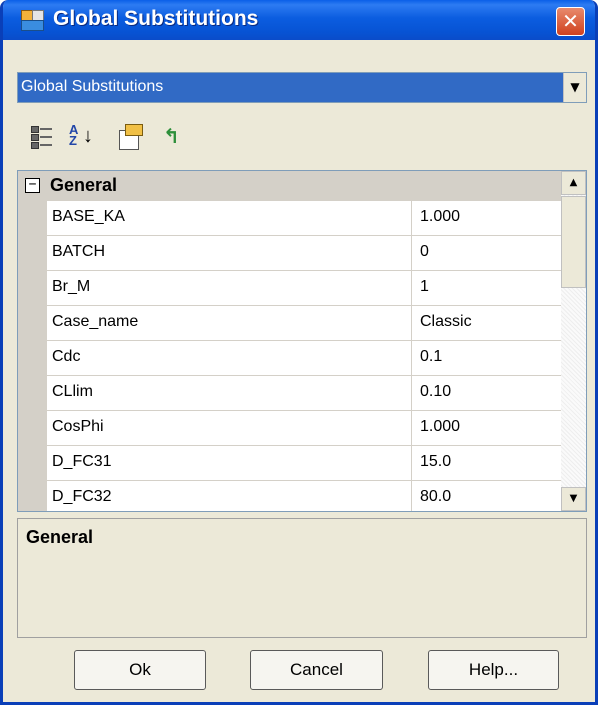 This screenshot has height=705, width=598. I want to click on property-value: Classic, so click(446, 322).